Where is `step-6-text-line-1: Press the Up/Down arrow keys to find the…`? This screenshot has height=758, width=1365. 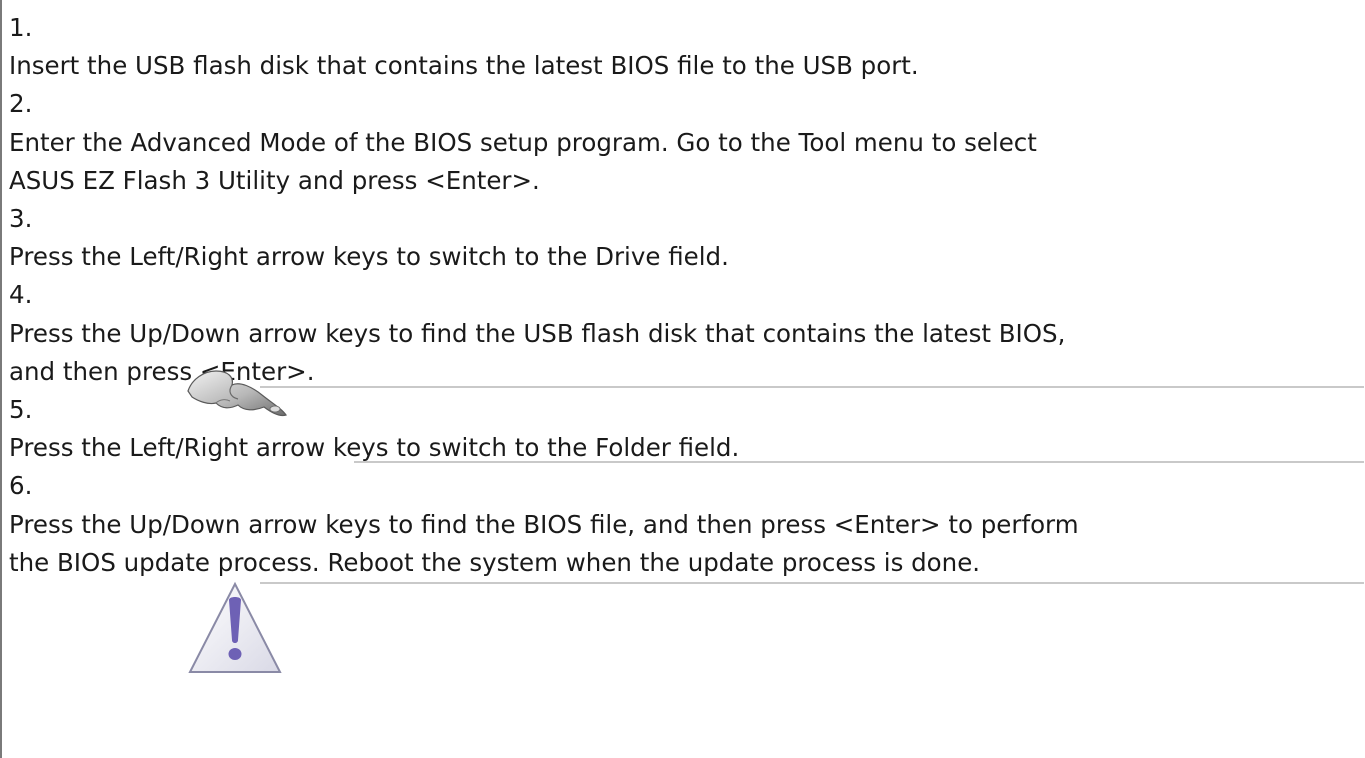
step-6-text-line-1: Press the Up/Down arrow keys to find the… is located at coordinates (544, 524).